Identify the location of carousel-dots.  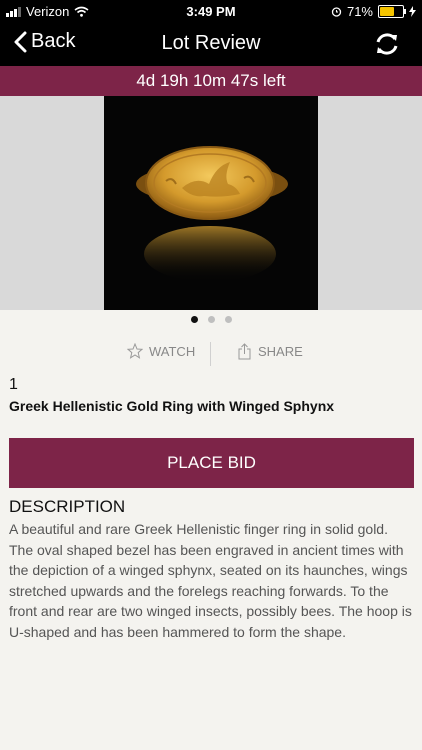
(211, 319).